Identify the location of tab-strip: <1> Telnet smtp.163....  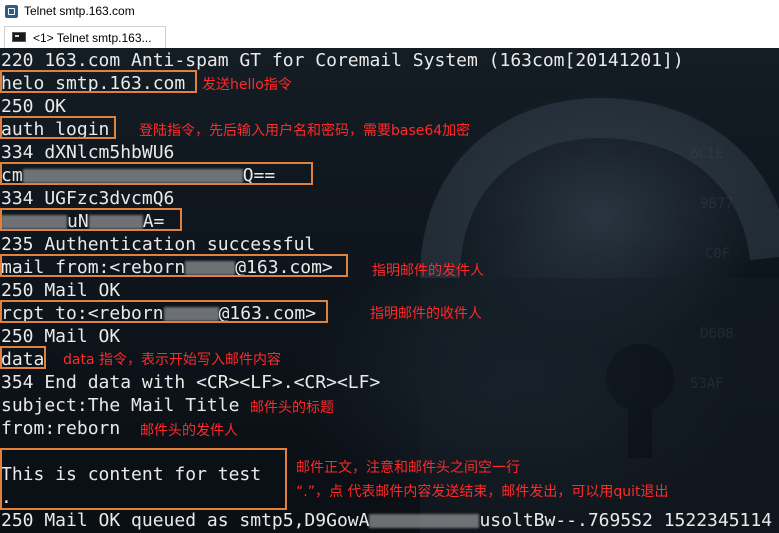
(389, 36).